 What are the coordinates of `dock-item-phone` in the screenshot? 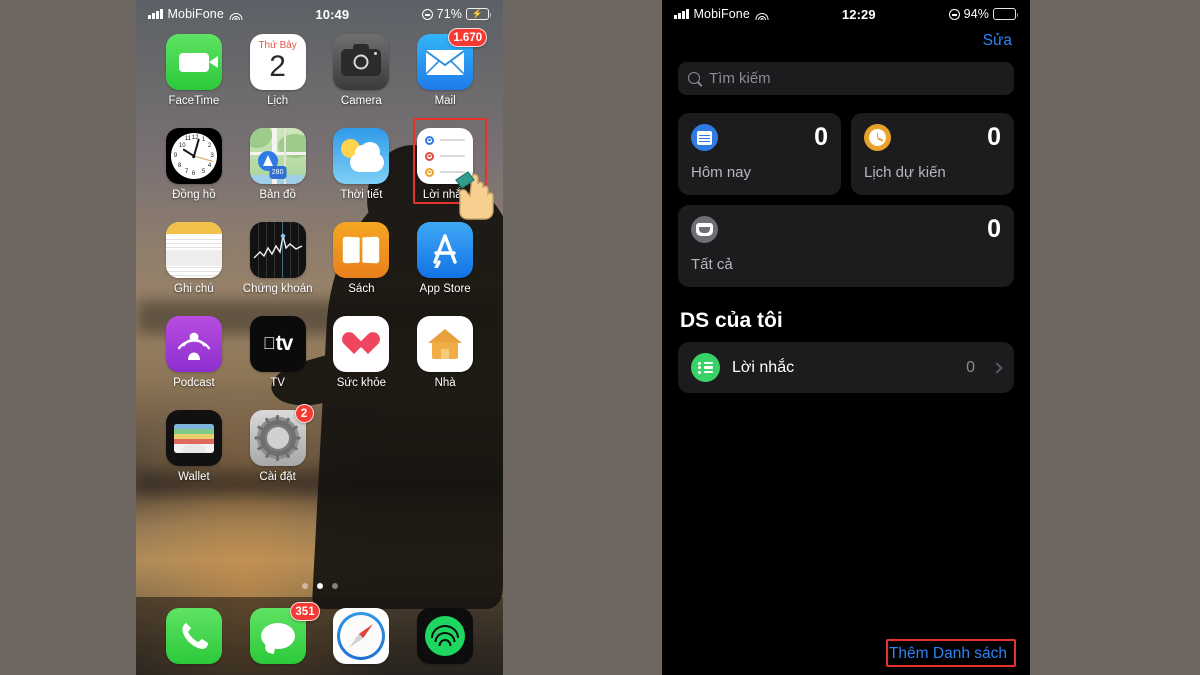 It's located at (194, 636).